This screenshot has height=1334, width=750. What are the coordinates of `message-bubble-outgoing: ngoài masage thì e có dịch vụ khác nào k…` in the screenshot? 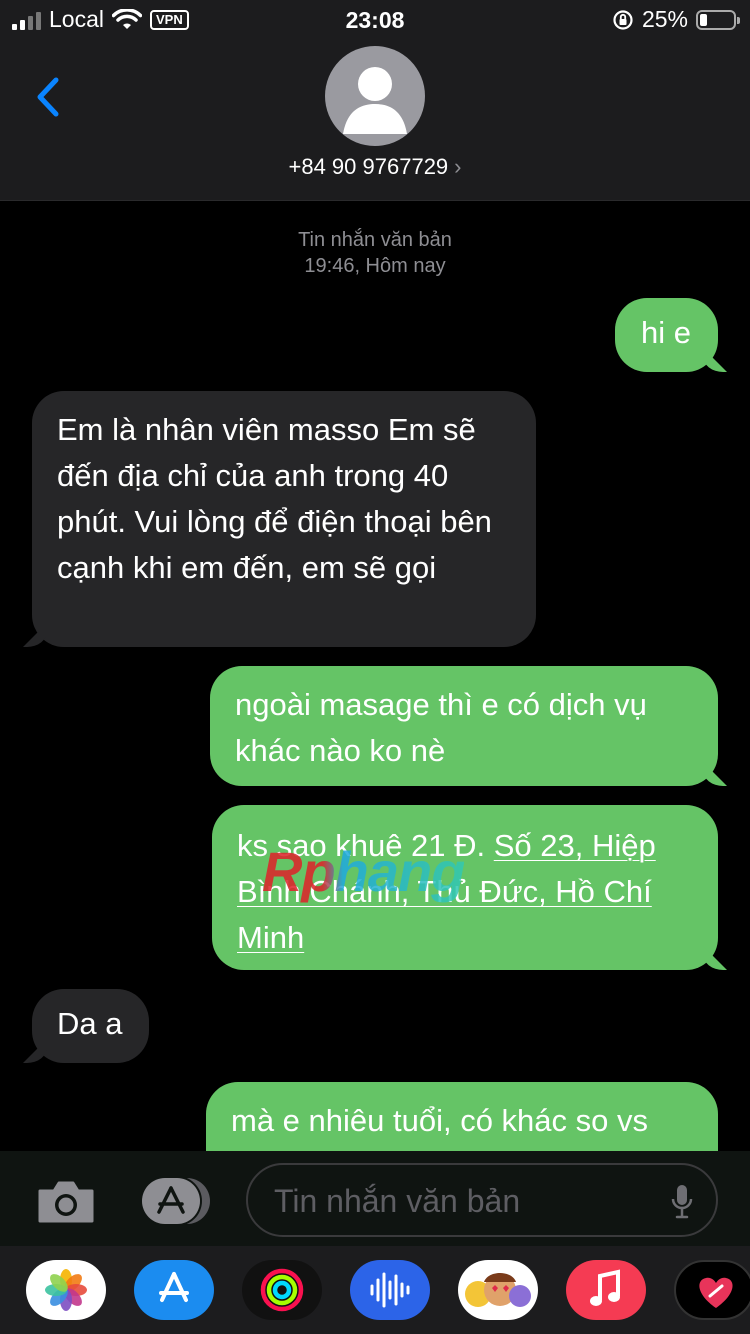 It's located at (464, 726).